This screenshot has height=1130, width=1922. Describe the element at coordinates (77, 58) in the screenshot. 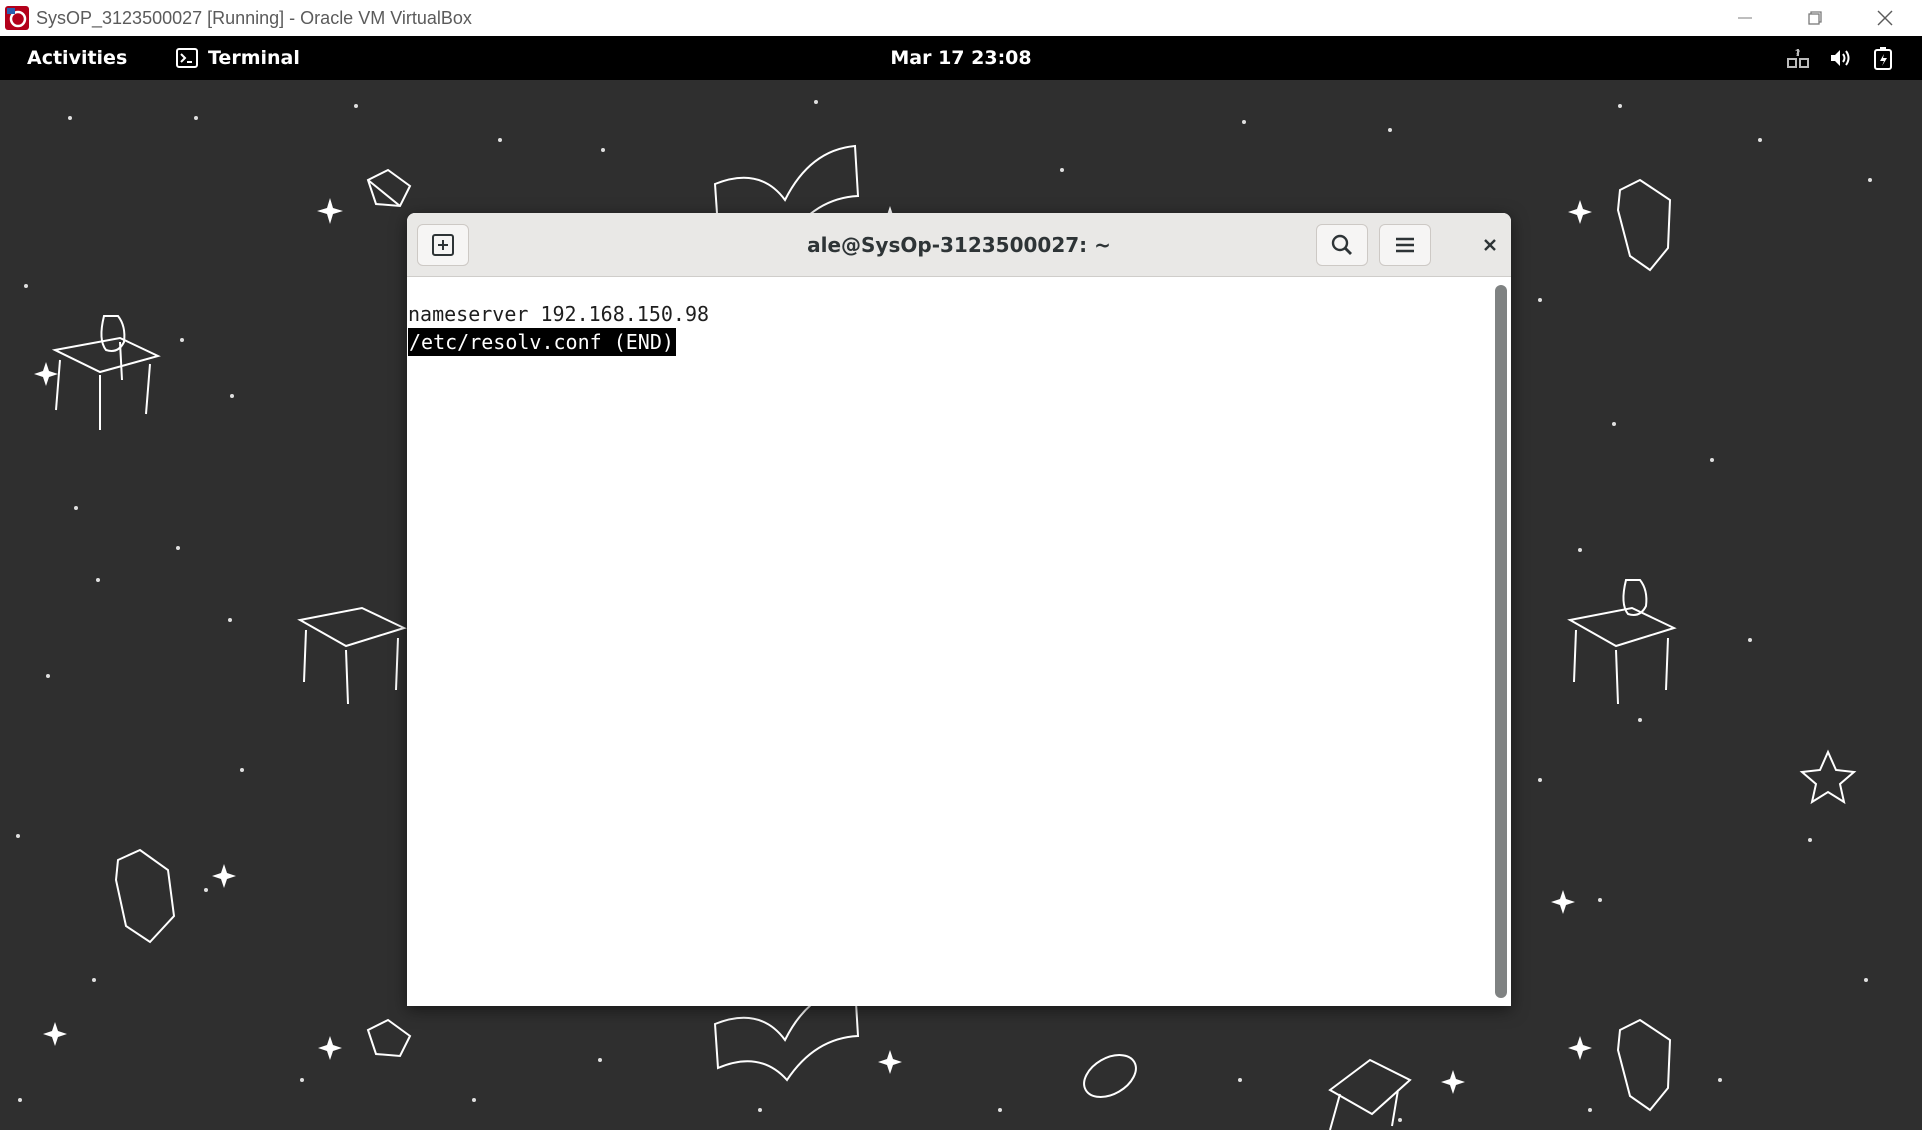

I see `activities-button: Activities` at that location.